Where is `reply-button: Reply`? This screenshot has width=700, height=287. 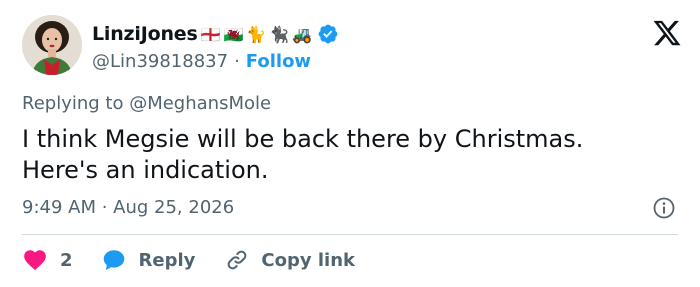
reply-button: Reply is located at coordinates (148, 260).